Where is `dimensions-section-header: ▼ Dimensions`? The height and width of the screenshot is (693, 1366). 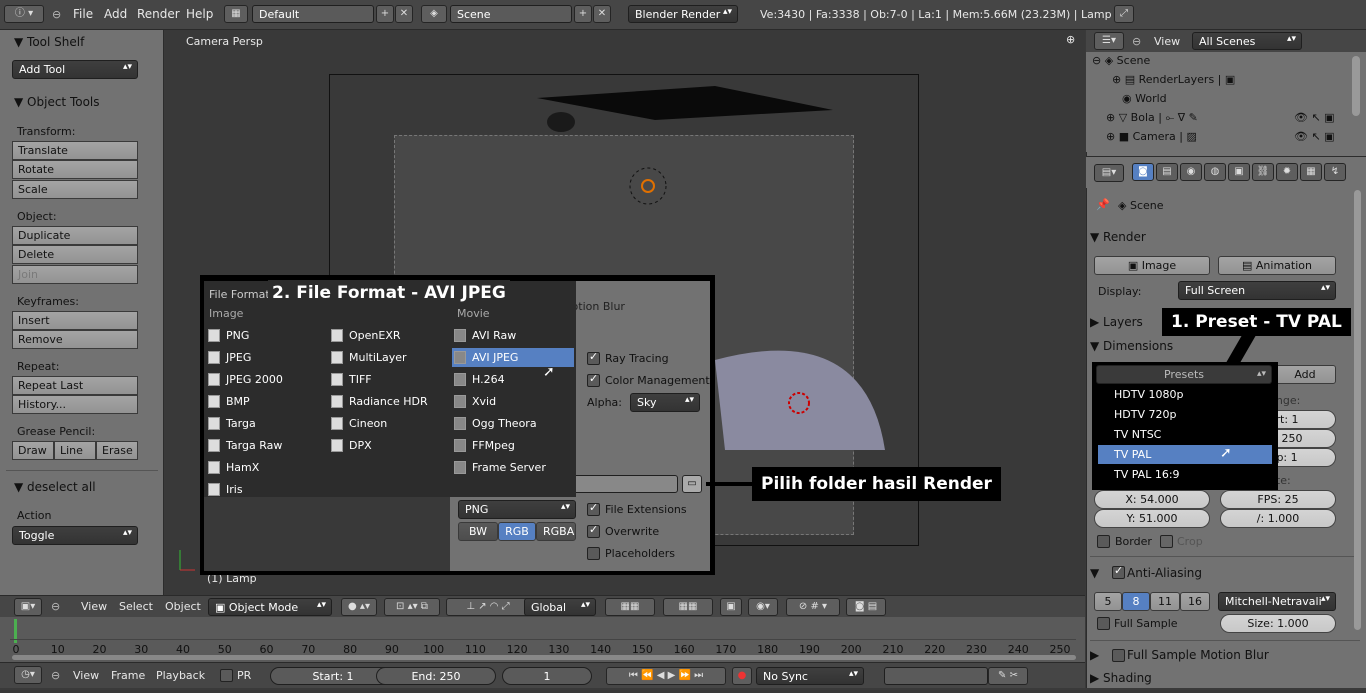
dimensions-section-header: ▼ Dimensions is located at coordinates (1216, 350).